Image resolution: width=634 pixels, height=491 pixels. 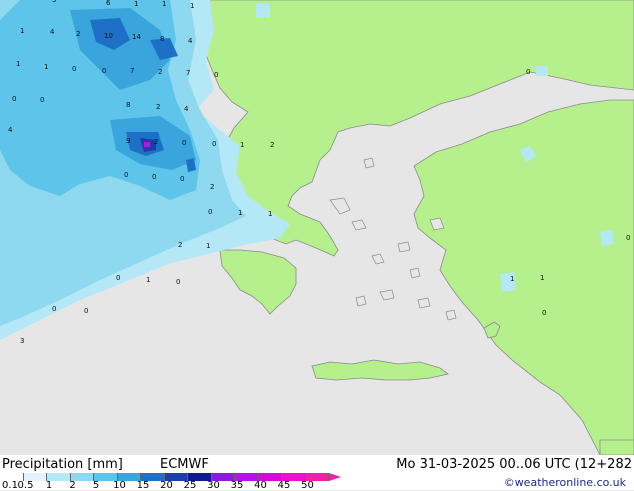 I want to click on precip-north-cell, so click(x=263, y=11).